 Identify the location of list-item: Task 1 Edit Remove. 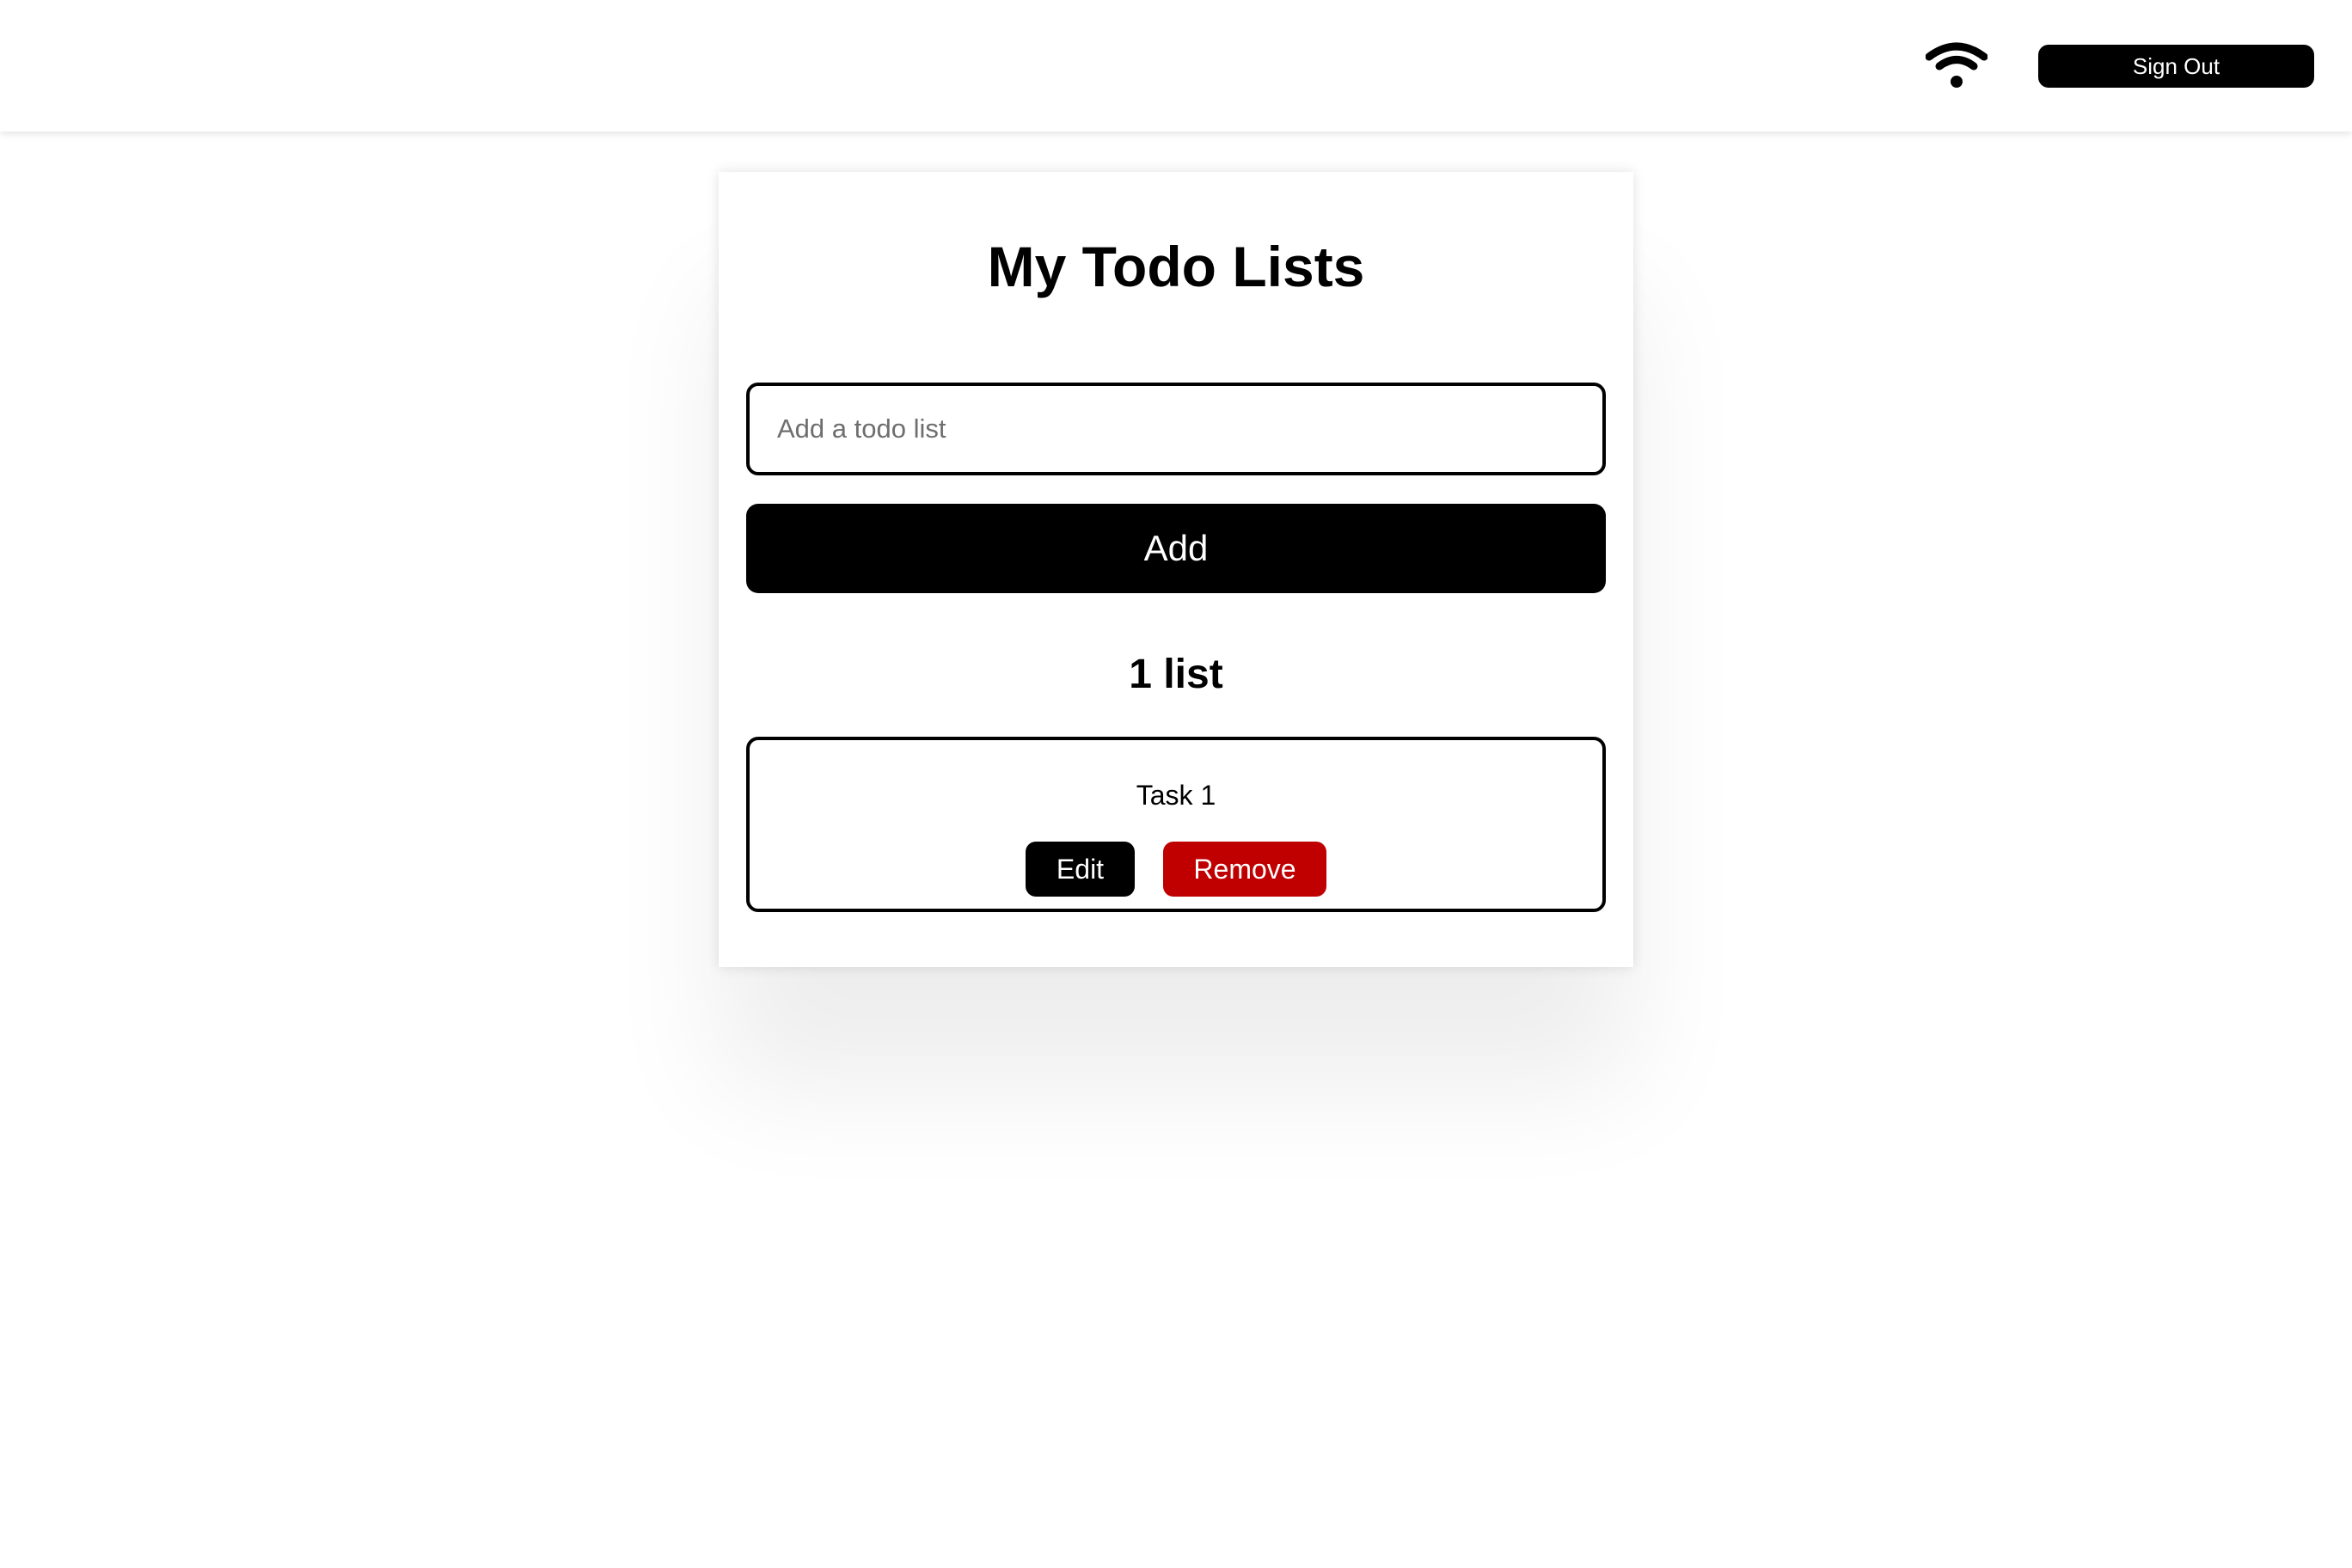
(1176, 824).